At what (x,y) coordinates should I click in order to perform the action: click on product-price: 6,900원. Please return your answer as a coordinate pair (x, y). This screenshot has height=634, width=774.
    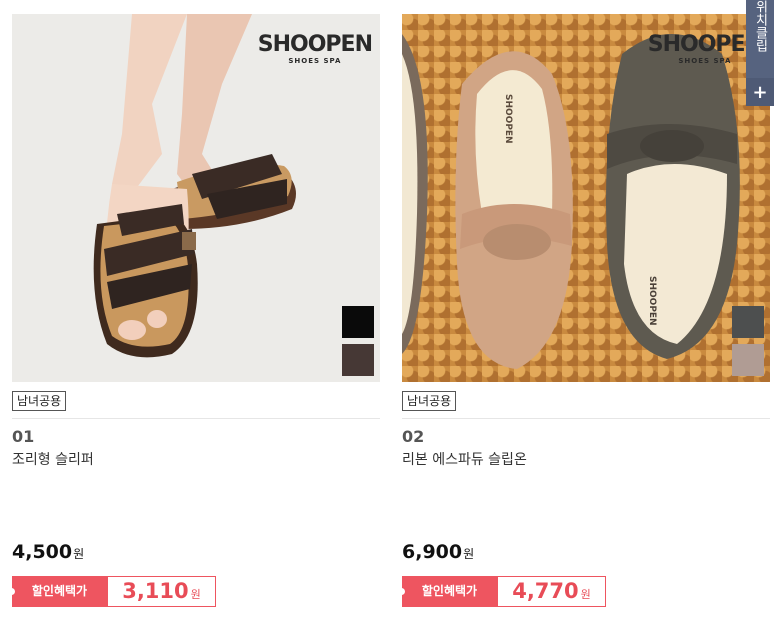
    Looking at the image, I should click on (438, 552).